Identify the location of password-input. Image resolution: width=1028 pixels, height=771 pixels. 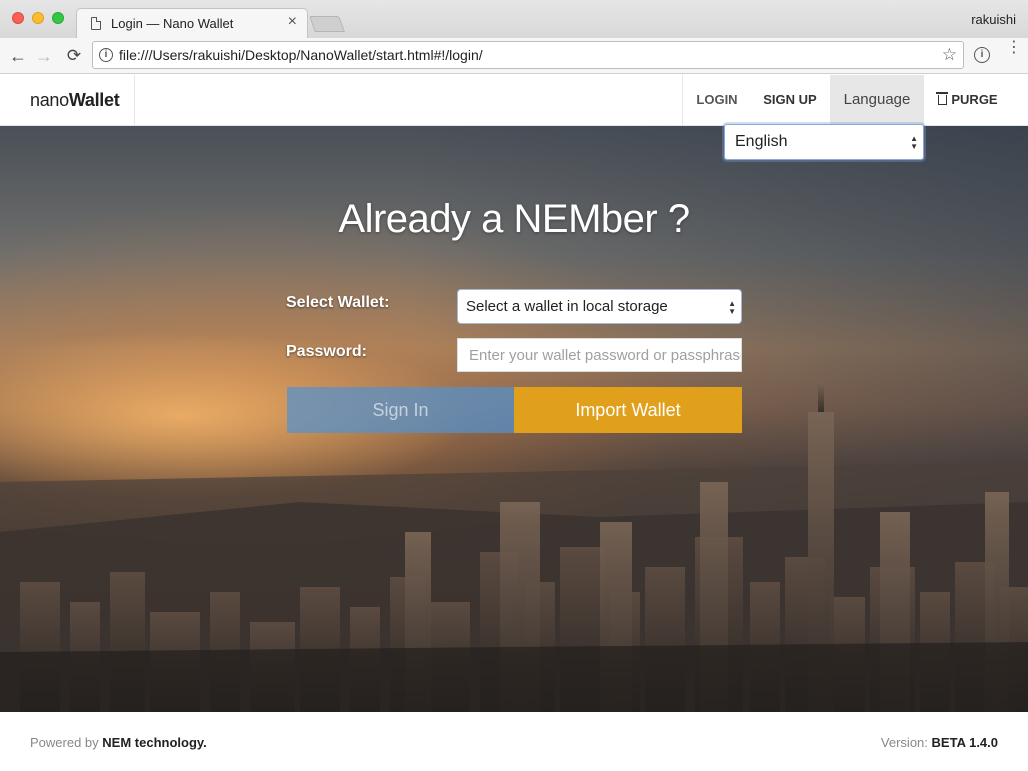
(599, 355).